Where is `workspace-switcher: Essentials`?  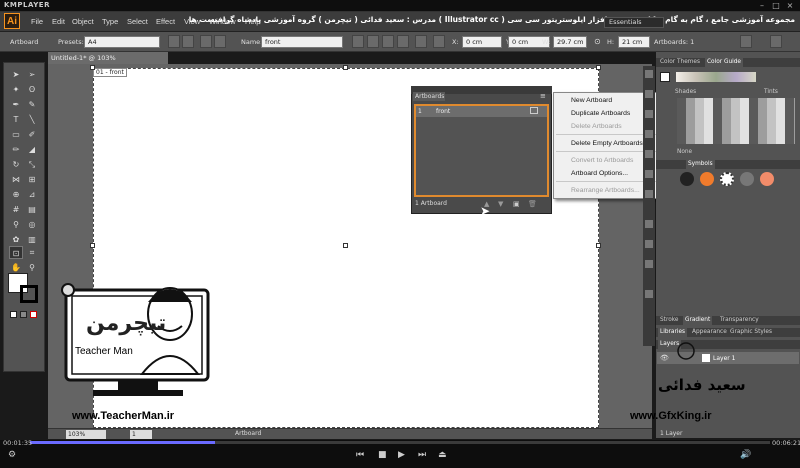 workspace-switcher: Essentials is located at coordinates (634, 22).